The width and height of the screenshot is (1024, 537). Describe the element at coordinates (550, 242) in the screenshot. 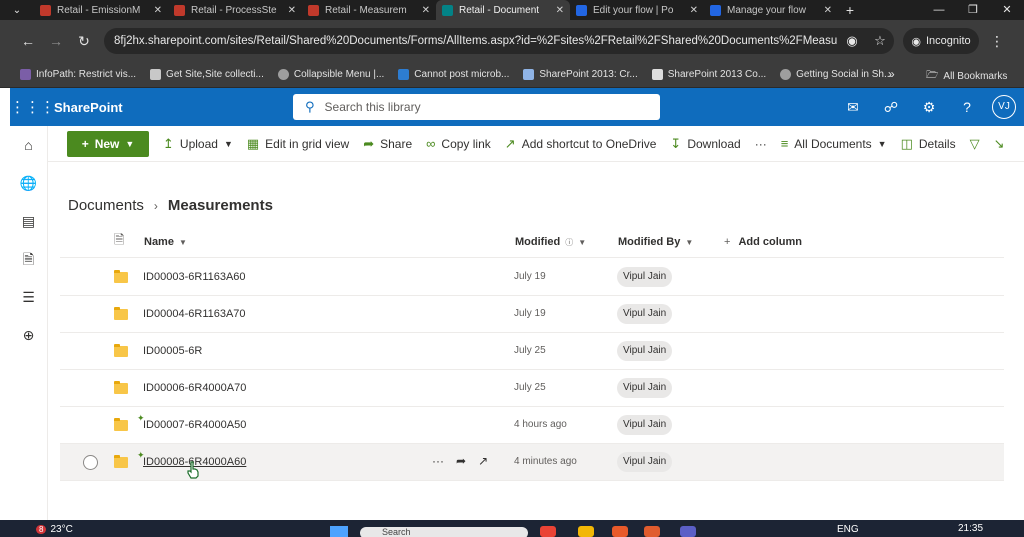

I see `column-modified: Modified ⓘ ▼` at that location.